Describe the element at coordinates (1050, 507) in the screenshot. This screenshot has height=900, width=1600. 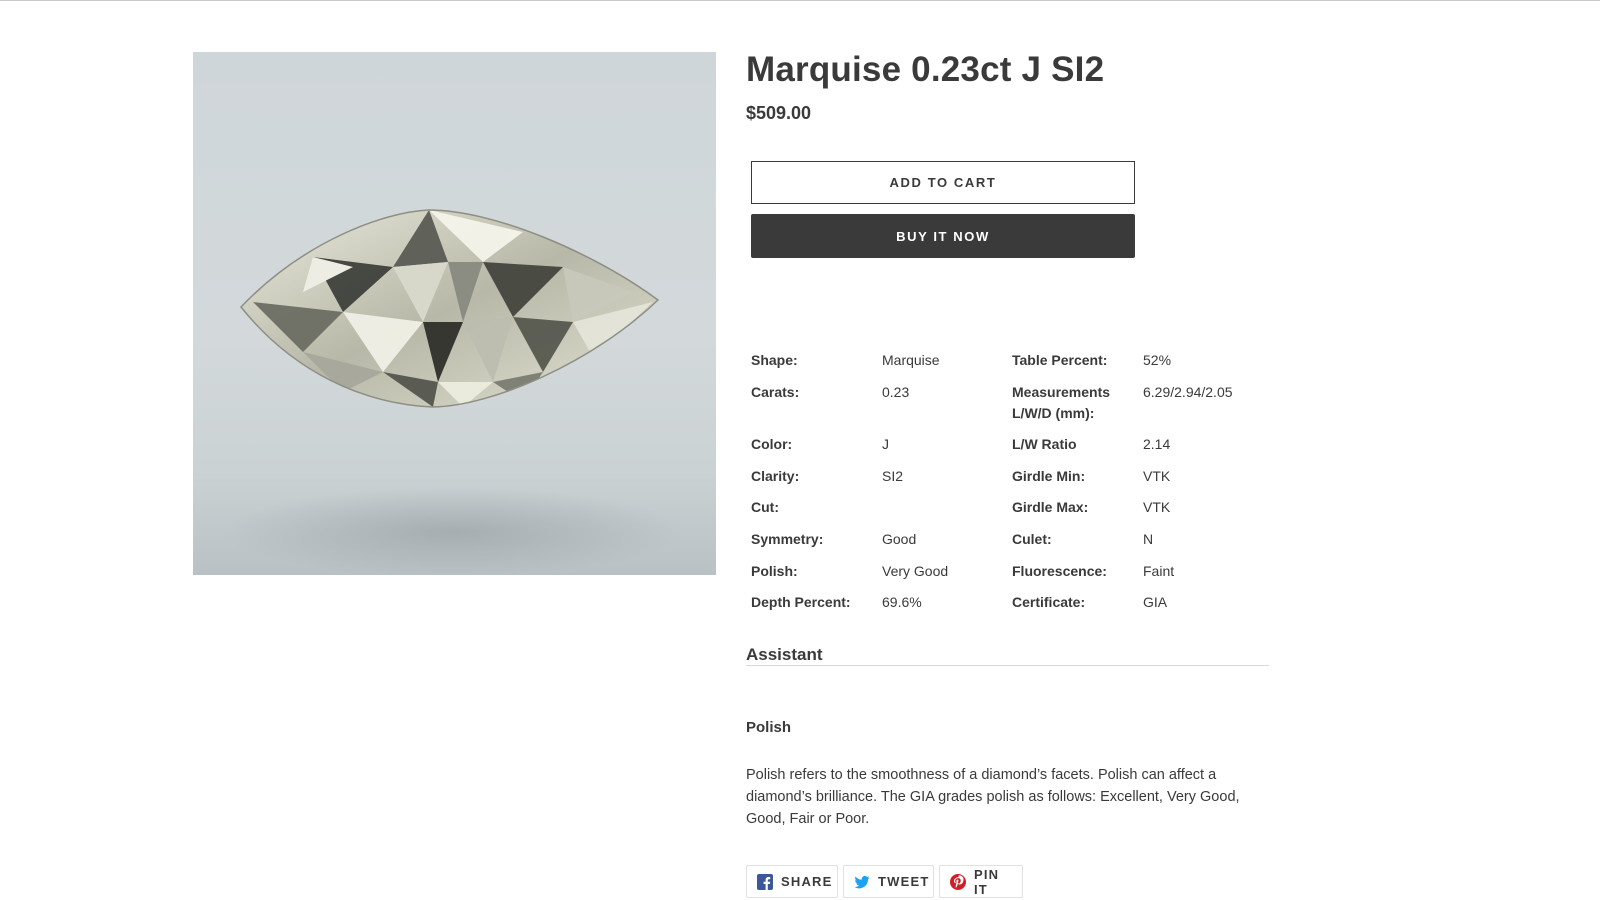
I see `spec-label: Girdle Max:` at that location.